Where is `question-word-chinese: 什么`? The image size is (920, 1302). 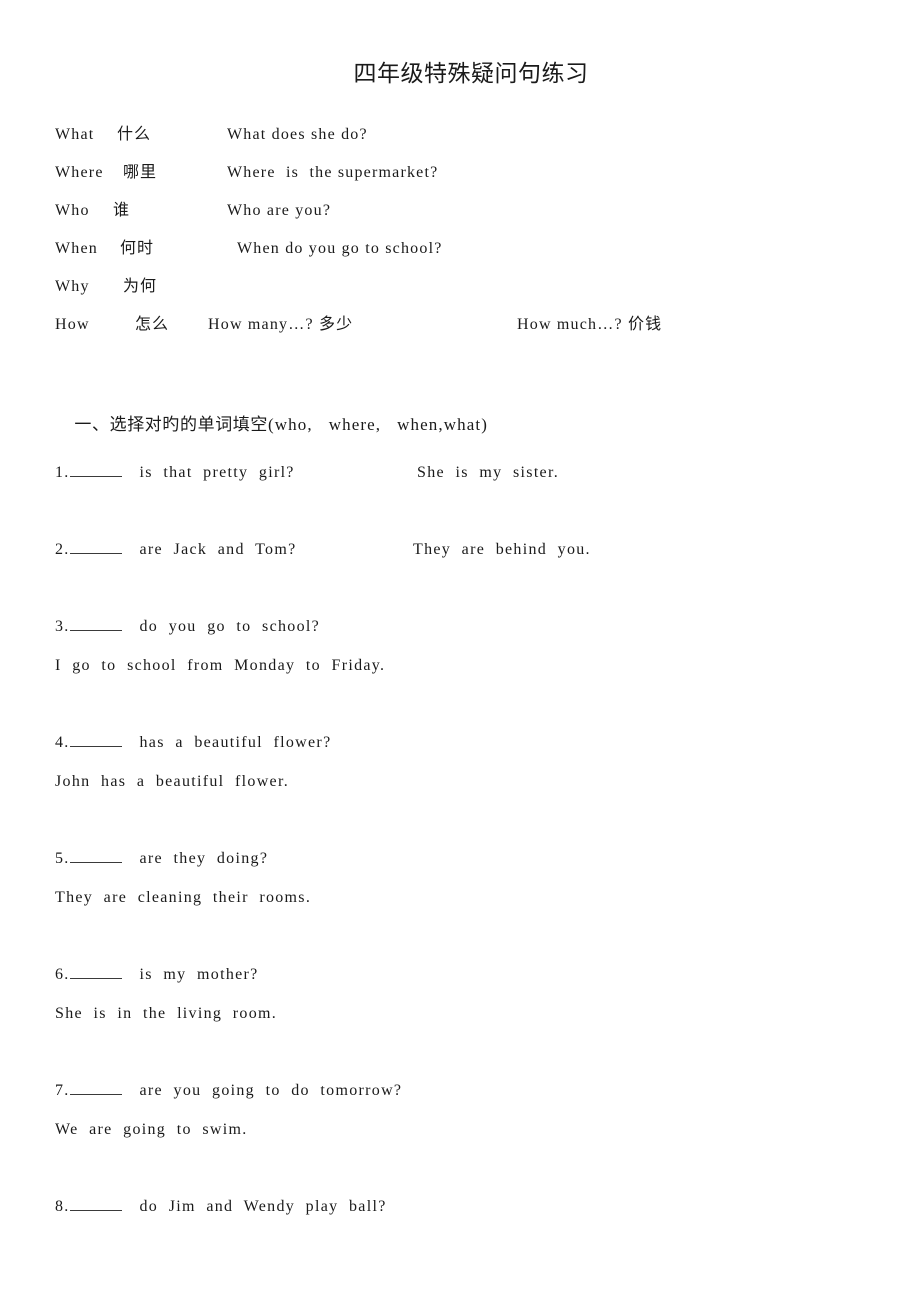 question-word-chinese: 什么 is located at coordinates (134, 134).